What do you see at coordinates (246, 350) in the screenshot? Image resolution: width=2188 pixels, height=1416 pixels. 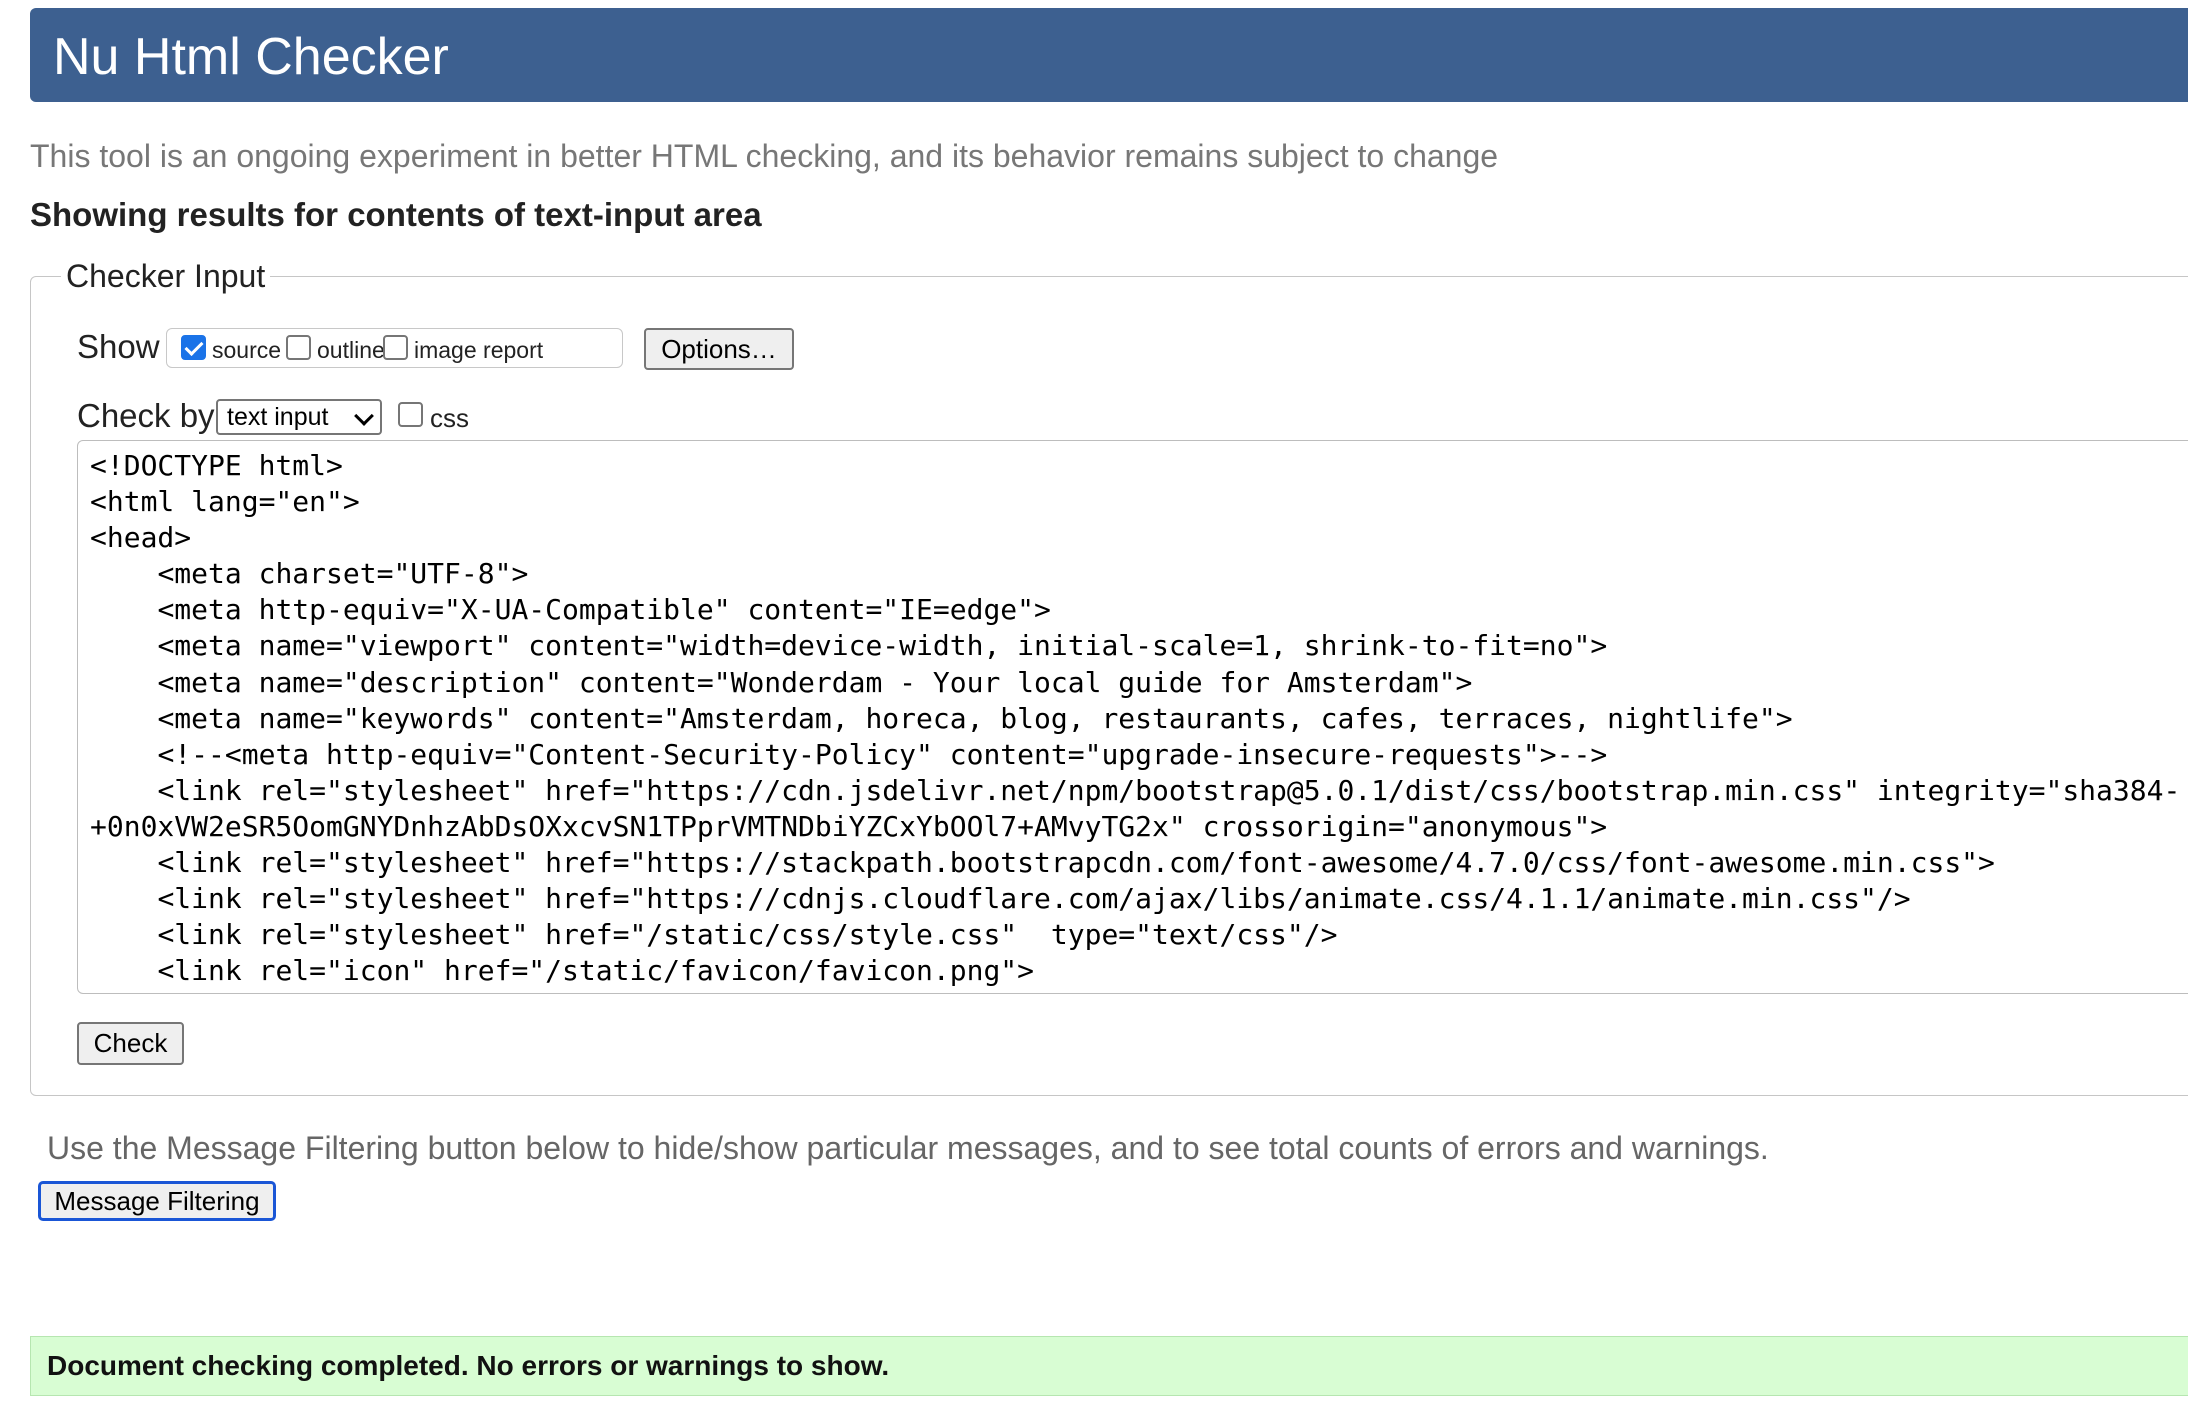 I see `source-checkbox-label: source` at bounding box center [246, 350].